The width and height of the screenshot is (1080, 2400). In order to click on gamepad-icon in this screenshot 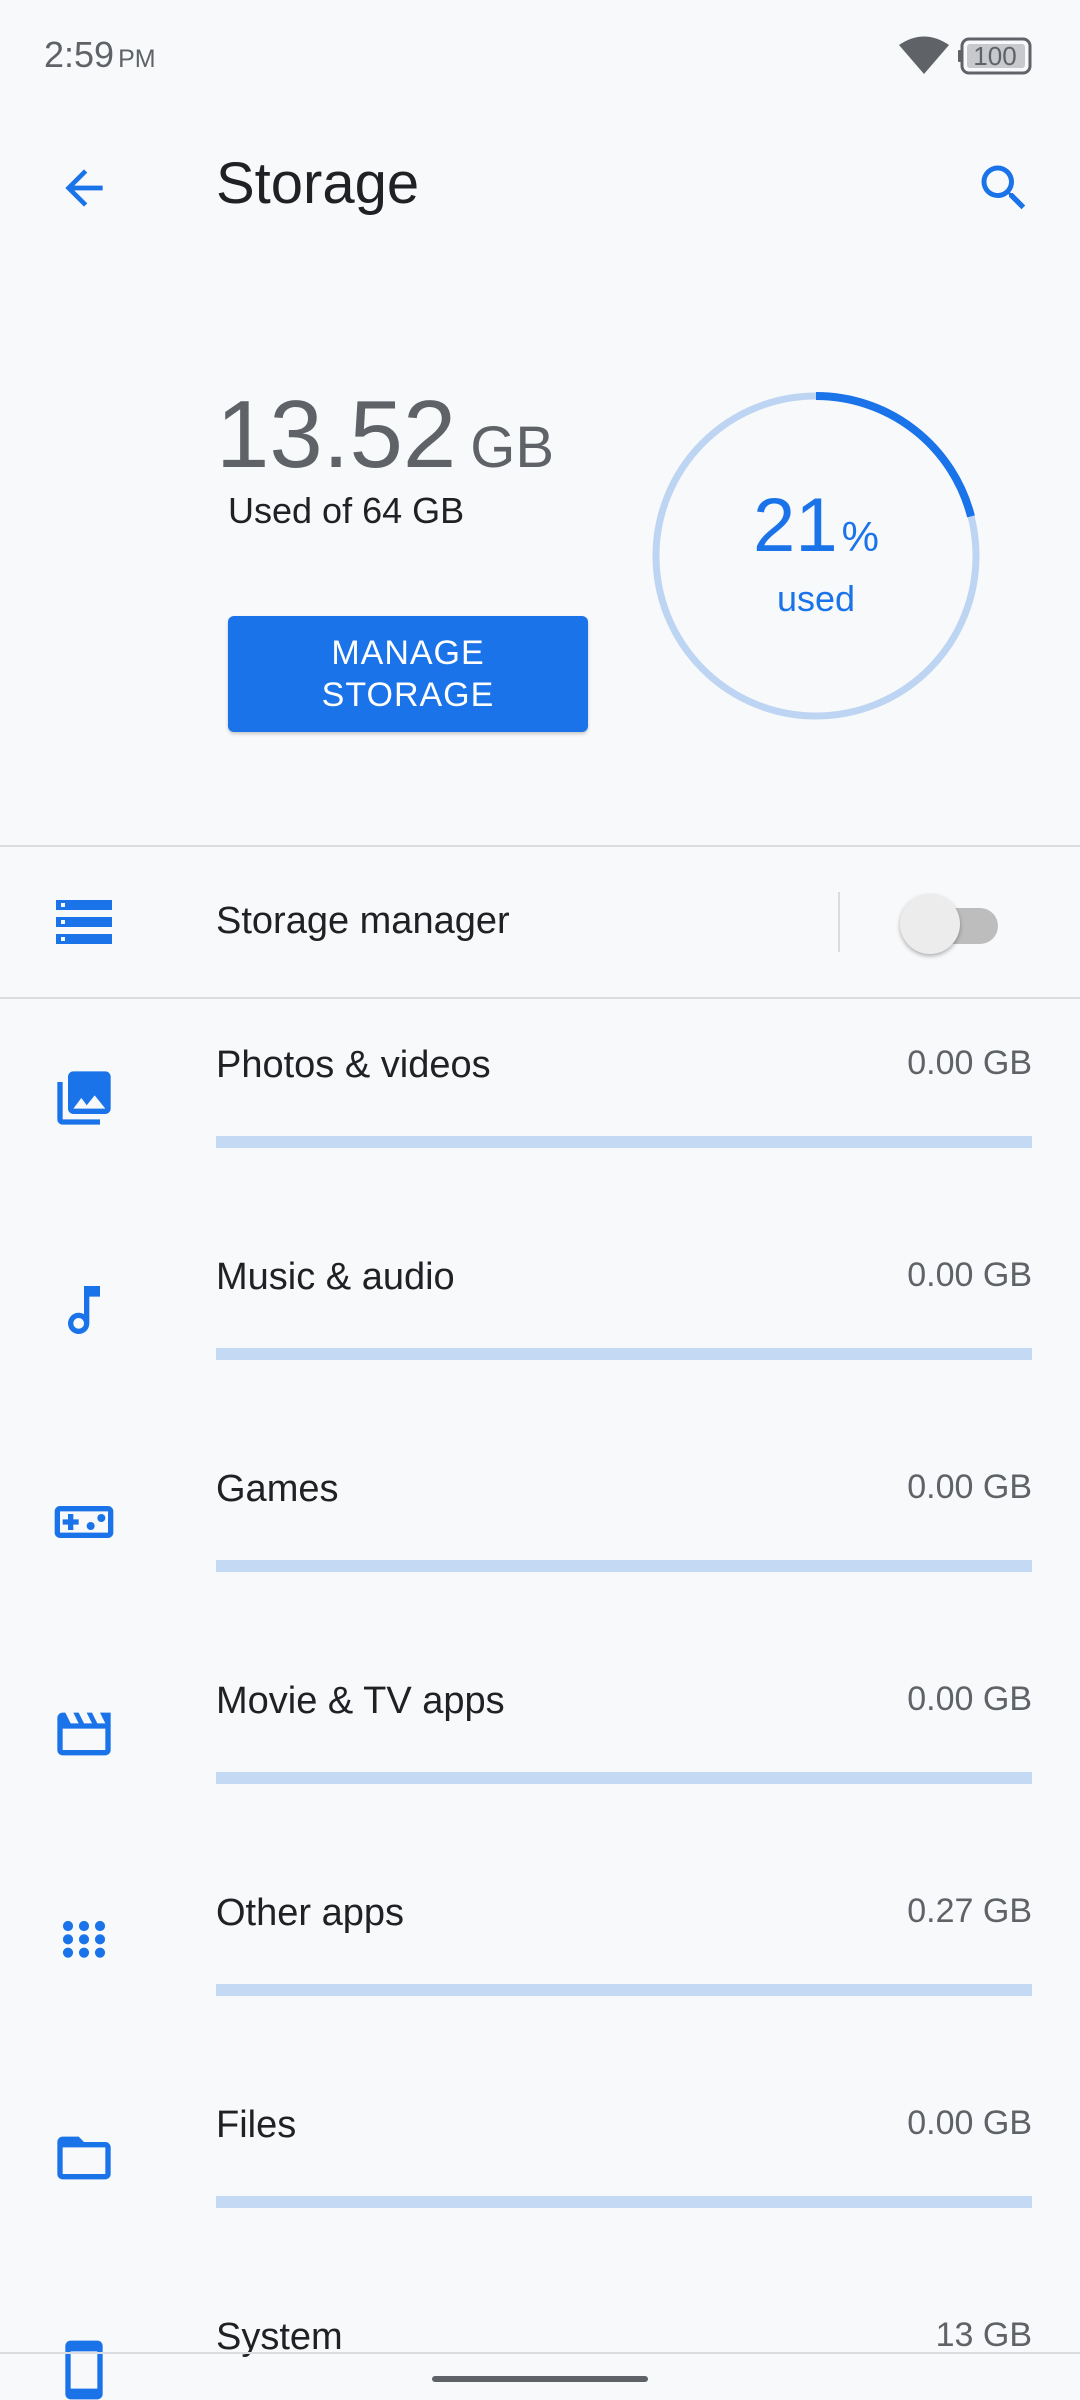, I will do `click(84, 1522)`.